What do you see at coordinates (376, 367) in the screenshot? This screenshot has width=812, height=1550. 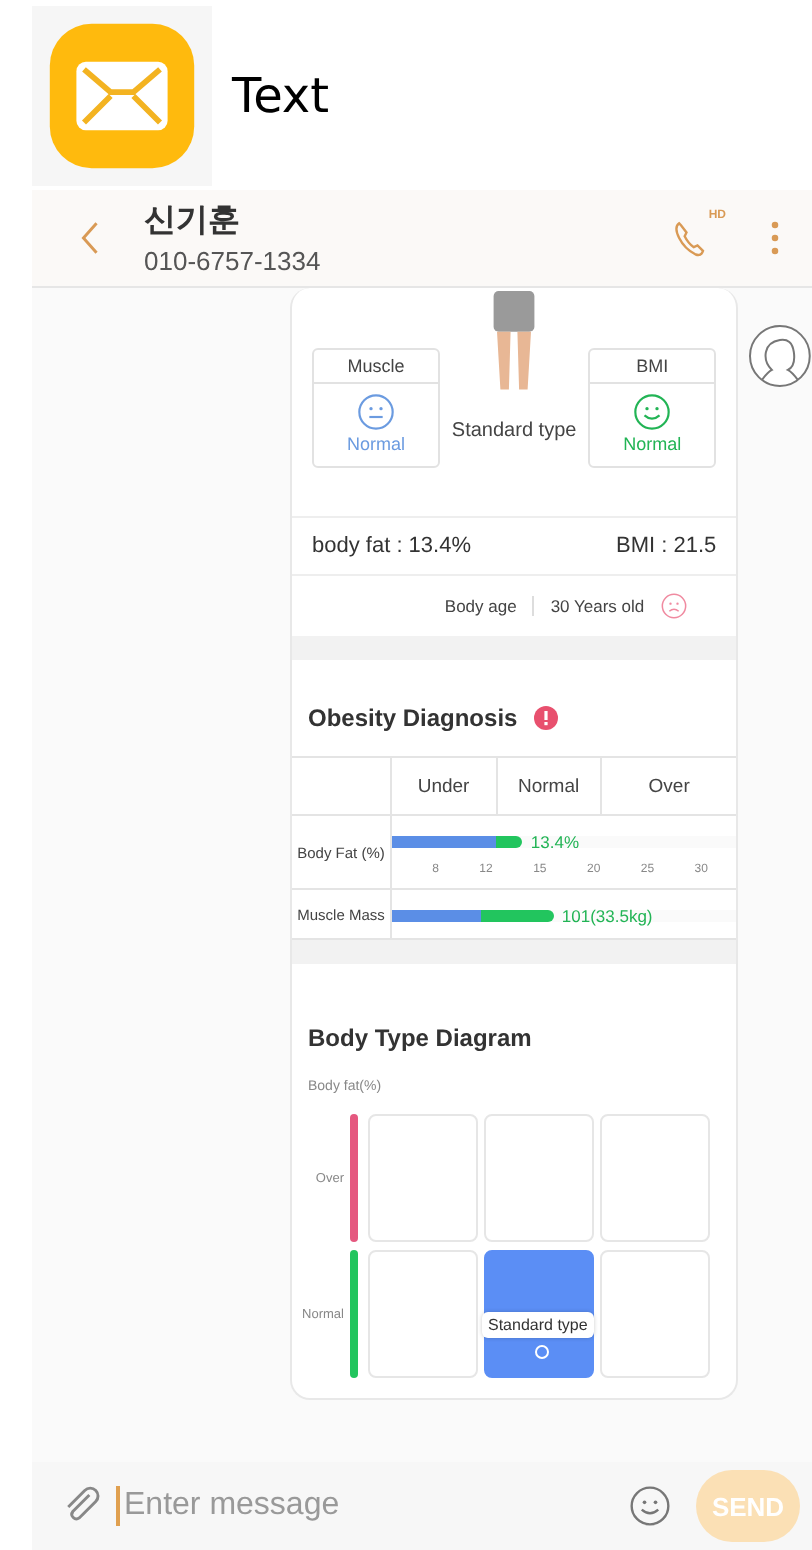 I see `indicator-label: Muscle` at bounding box center [376, 367].